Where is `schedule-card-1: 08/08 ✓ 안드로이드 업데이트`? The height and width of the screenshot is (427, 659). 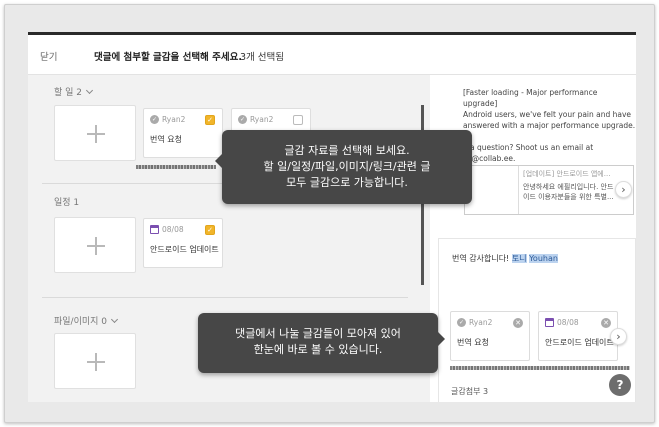
schedule-card-1: 08/08 ✓ 안드로이드 업데이트 is located at coordinates (183, 243).